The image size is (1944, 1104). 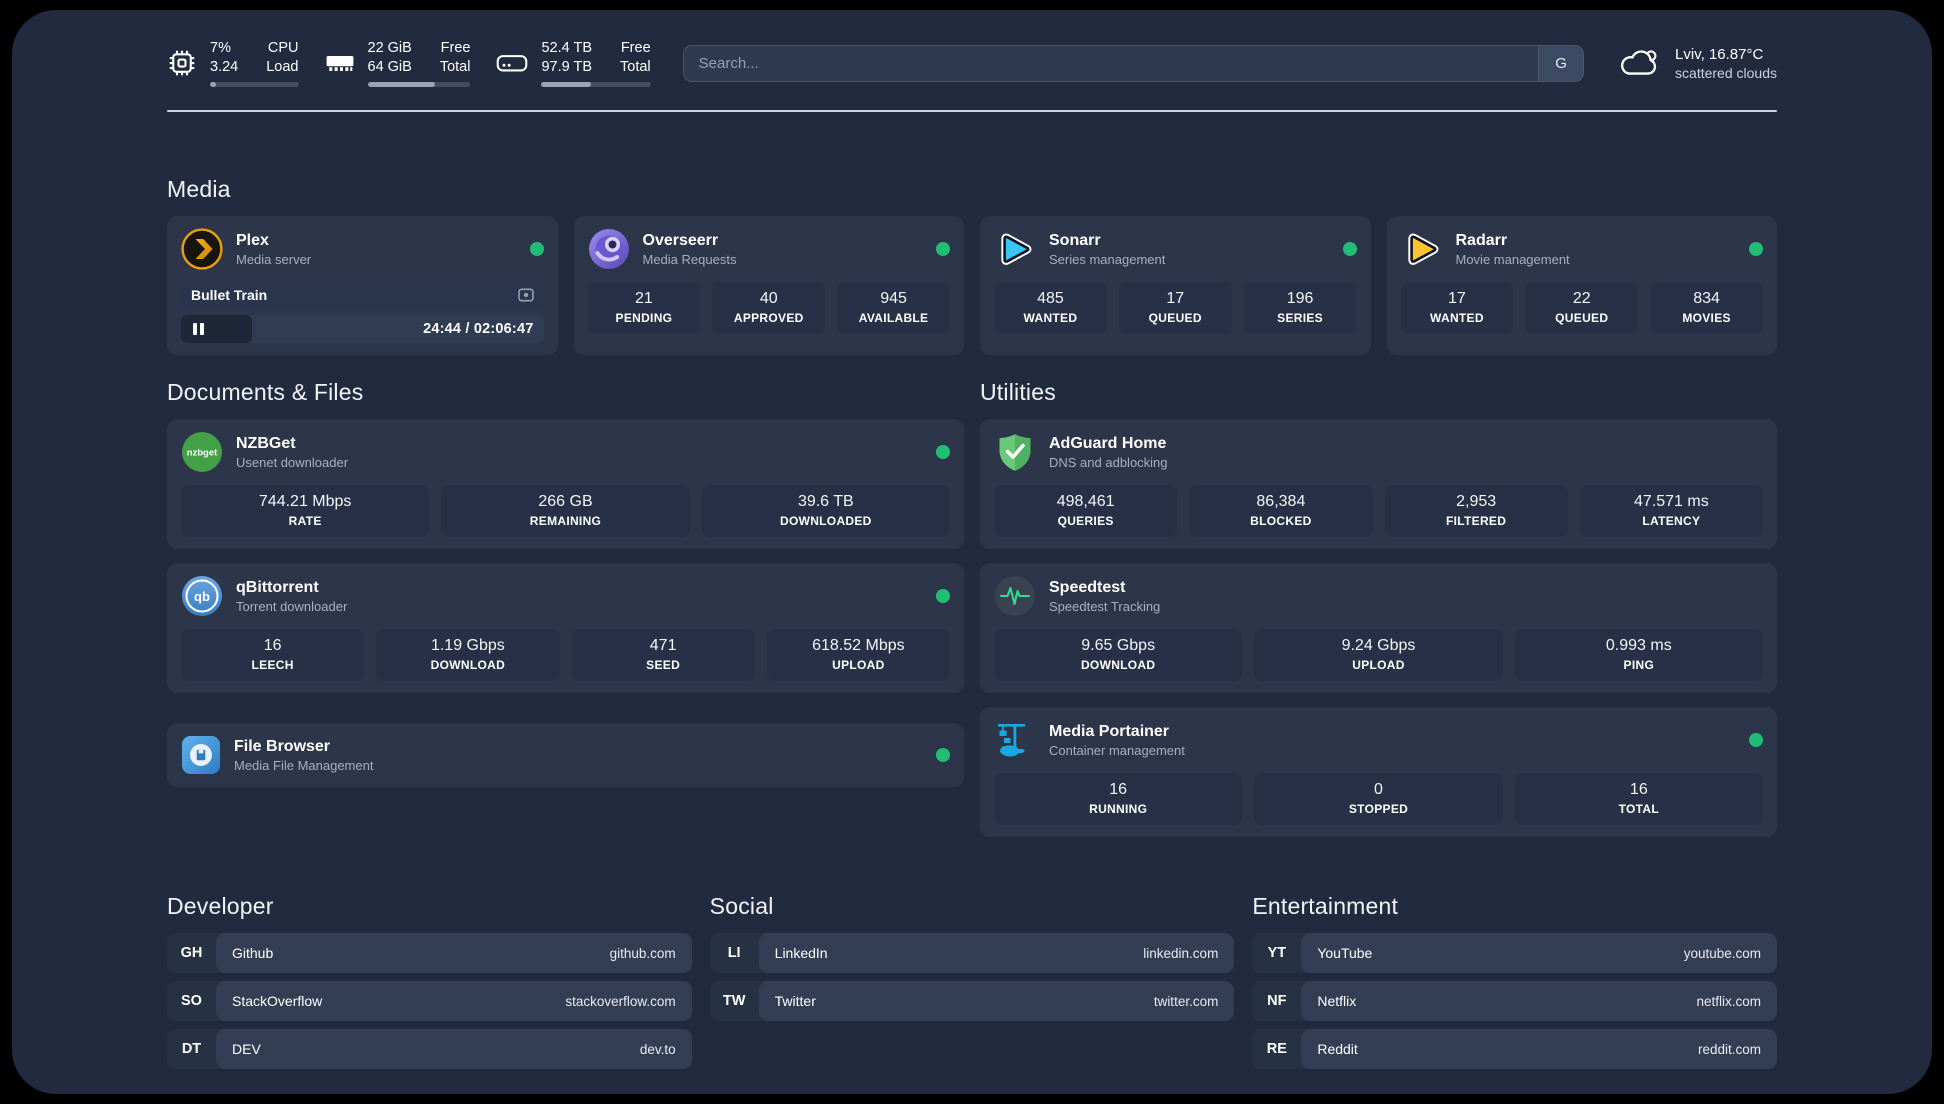 What do you see at coordinates (680, 240) in the screenshot?
I see `app-name: Overseerr` at bounding box center [680, 240].